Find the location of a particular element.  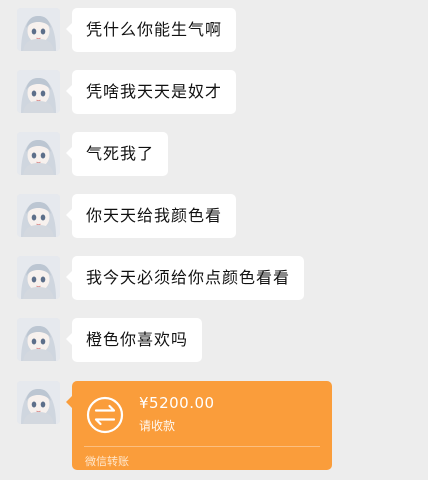

message-row: 你天天给我颜色看 is located at coordinates (214, 222).